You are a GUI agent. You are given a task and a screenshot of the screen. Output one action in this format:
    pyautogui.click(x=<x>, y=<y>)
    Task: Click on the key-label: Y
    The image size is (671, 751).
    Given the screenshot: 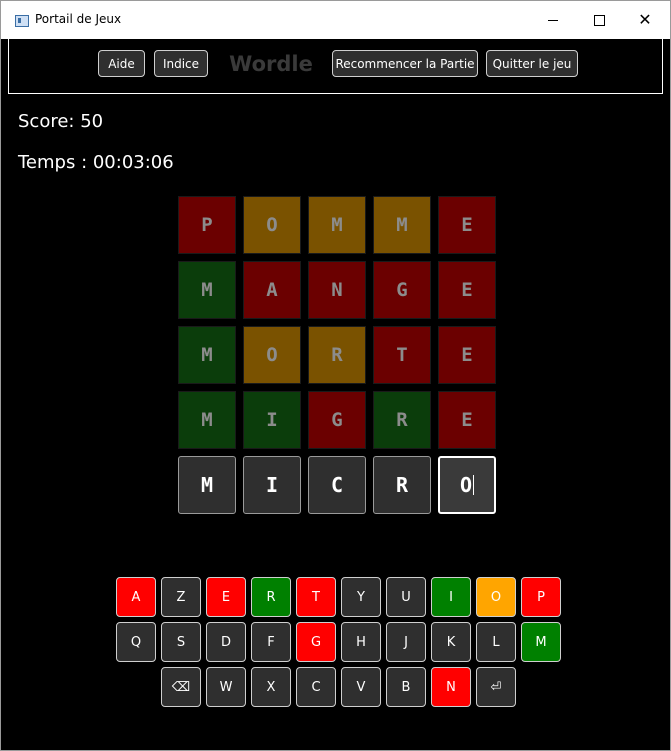 What is the action you would take?
    pyautogui.click(x=361, y=597)
    